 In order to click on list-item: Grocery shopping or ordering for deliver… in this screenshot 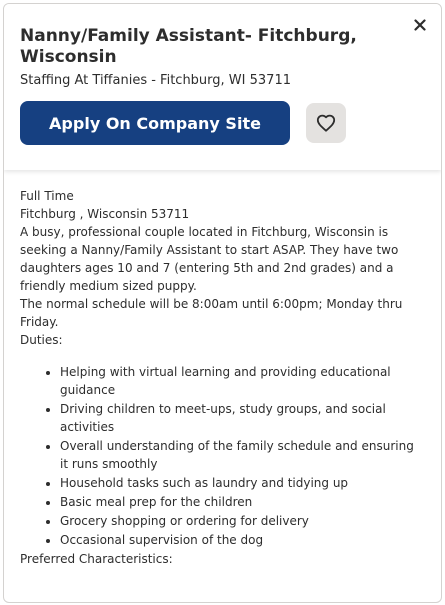, I will do `click(242, 521)`.